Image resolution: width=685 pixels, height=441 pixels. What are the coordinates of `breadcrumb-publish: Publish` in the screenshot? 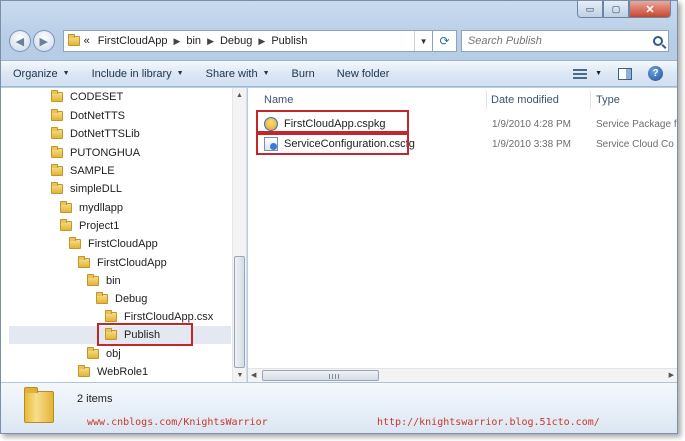 It's located at (289, 41).